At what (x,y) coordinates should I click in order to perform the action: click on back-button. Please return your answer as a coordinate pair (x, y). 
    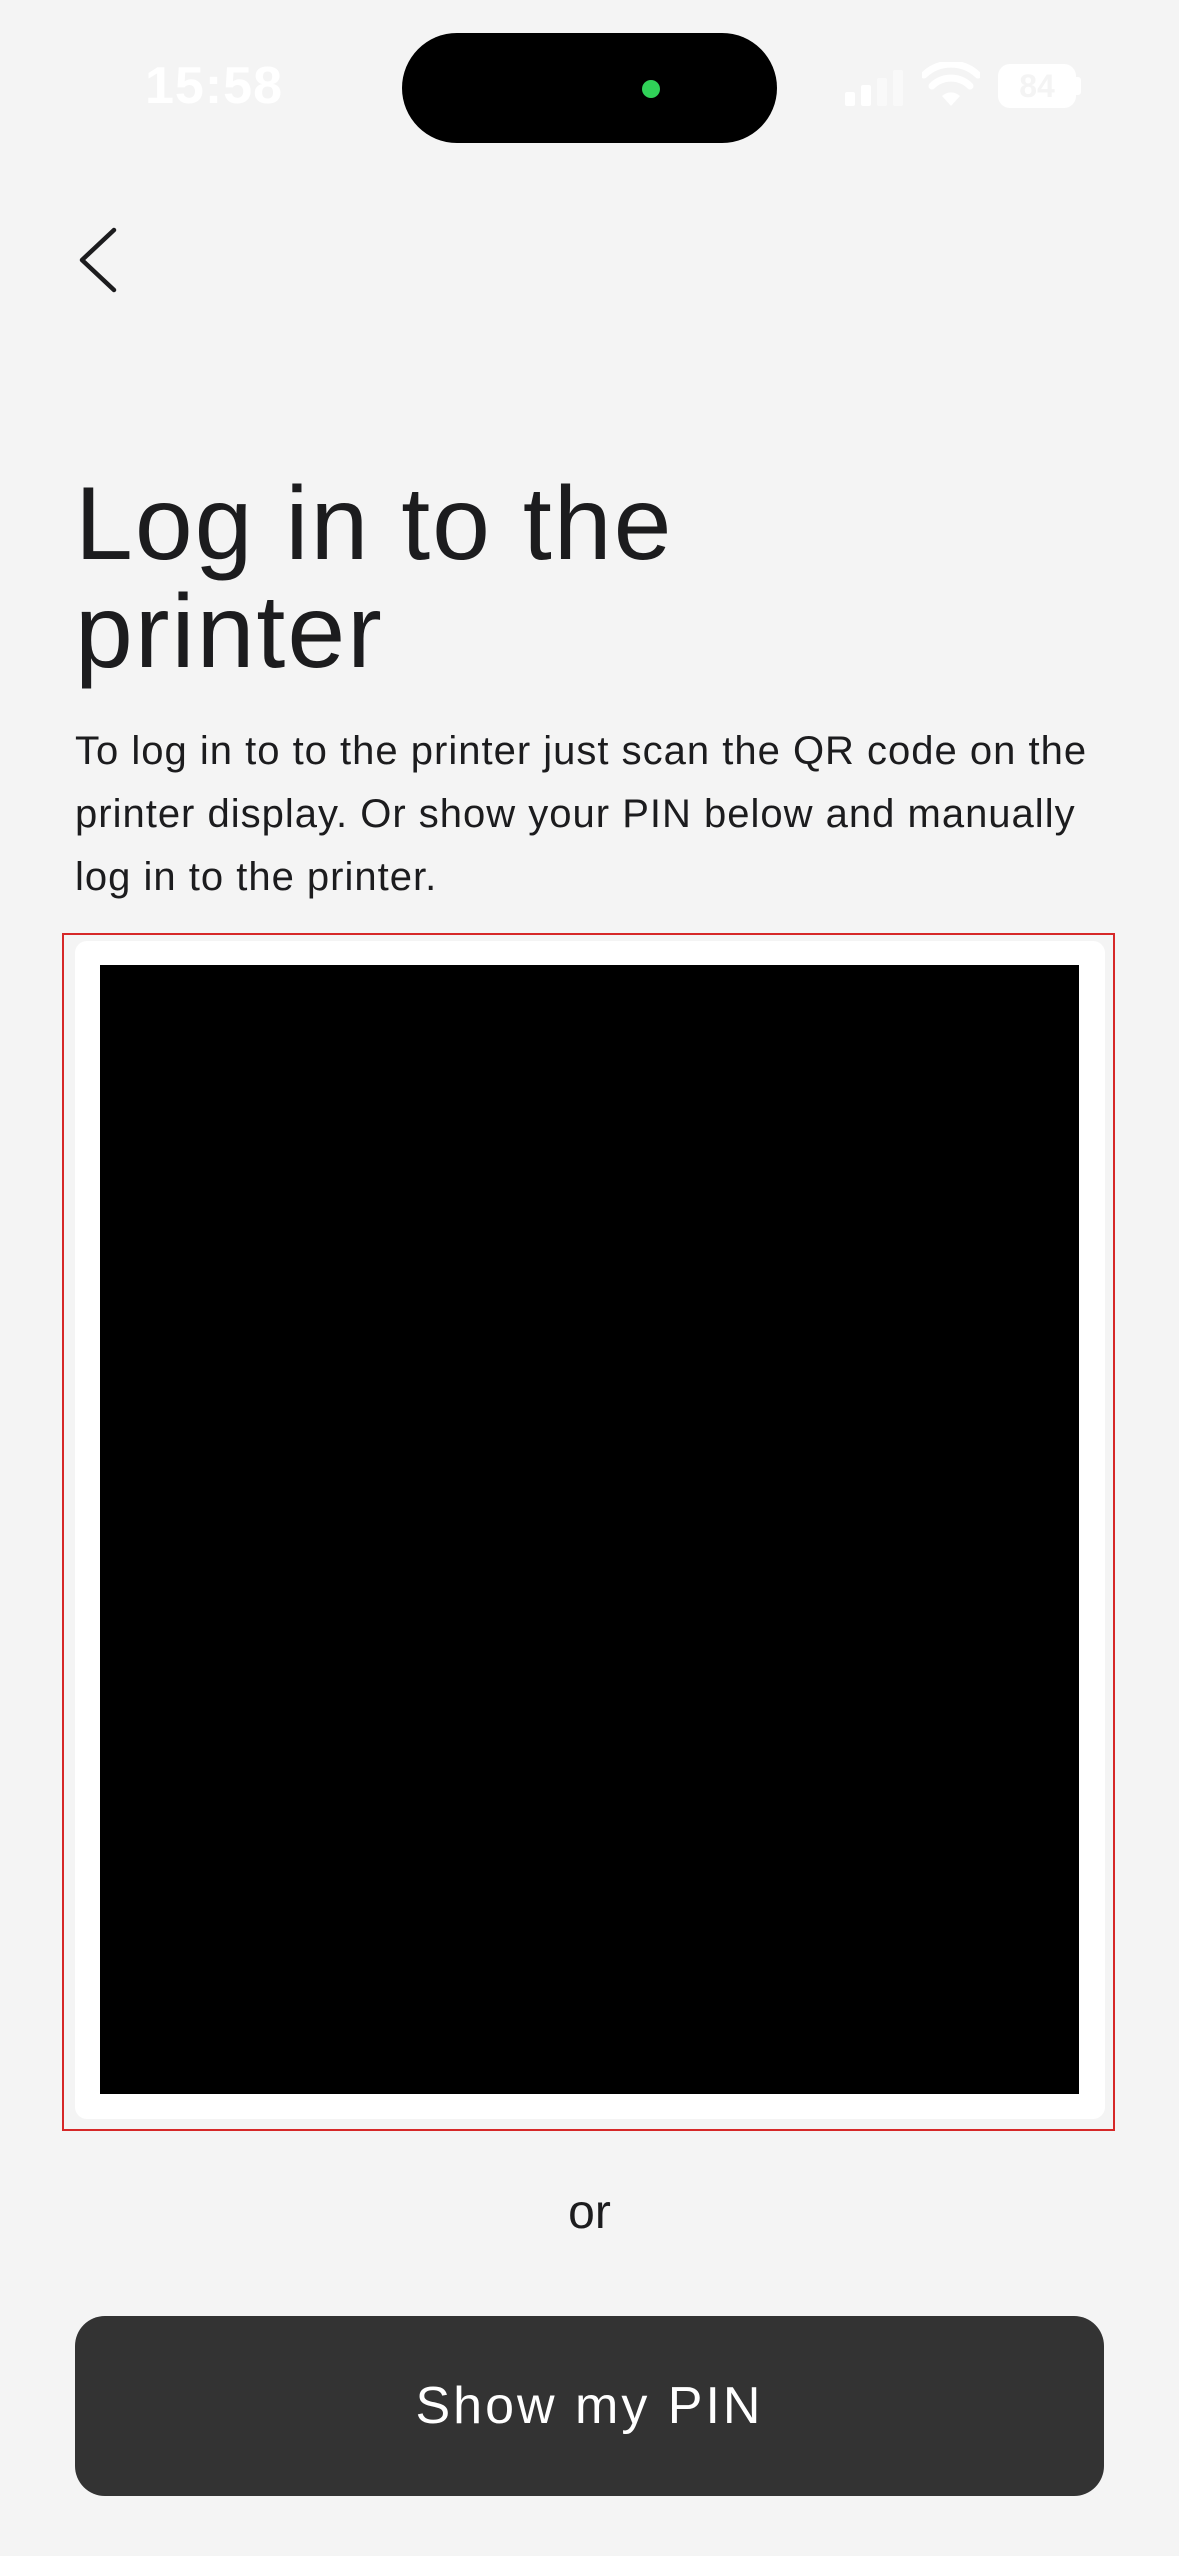
    Looking at the image, I should click on (100, 260).